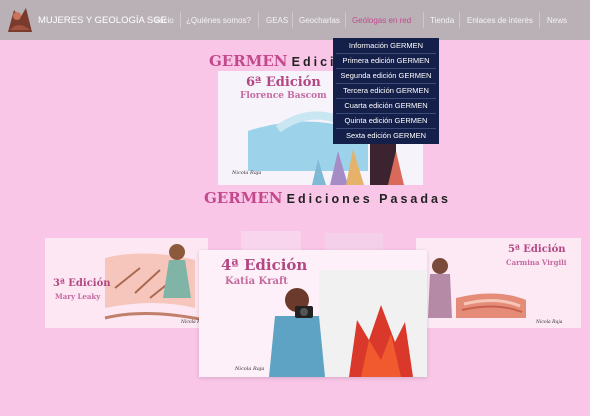  I want to click on menu-item-informacion-germen: Información GERMEN, so click(386, 45).